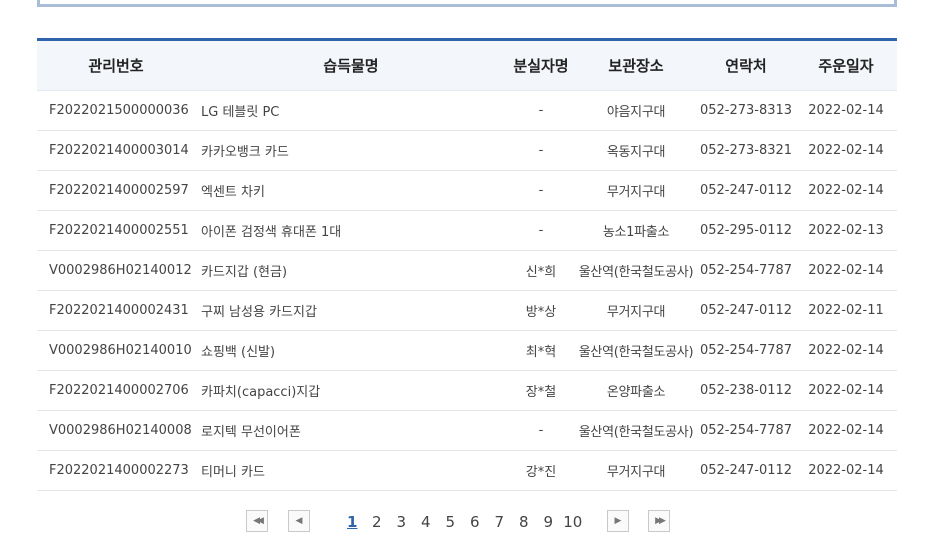 The height and width of the screenshot is (554, 943). Describe the element at coordinates (846, 230) in the screenshot. I see `cell-found-date: 2022-02-13` at that location.